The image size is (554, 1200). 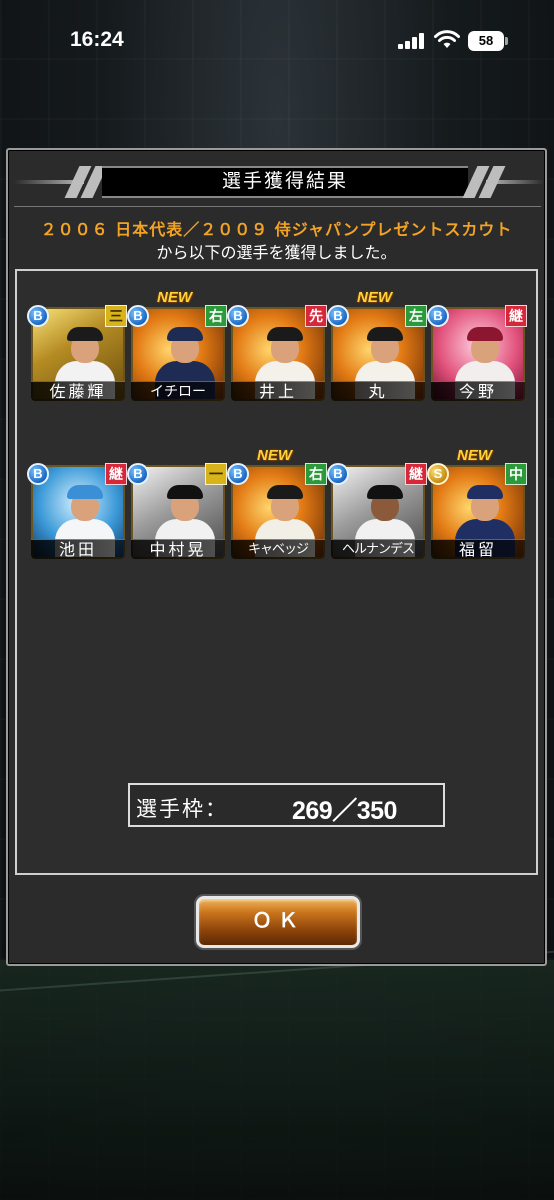 I want to click on player-card: 井上 B 先, so click(x=277, y=353).